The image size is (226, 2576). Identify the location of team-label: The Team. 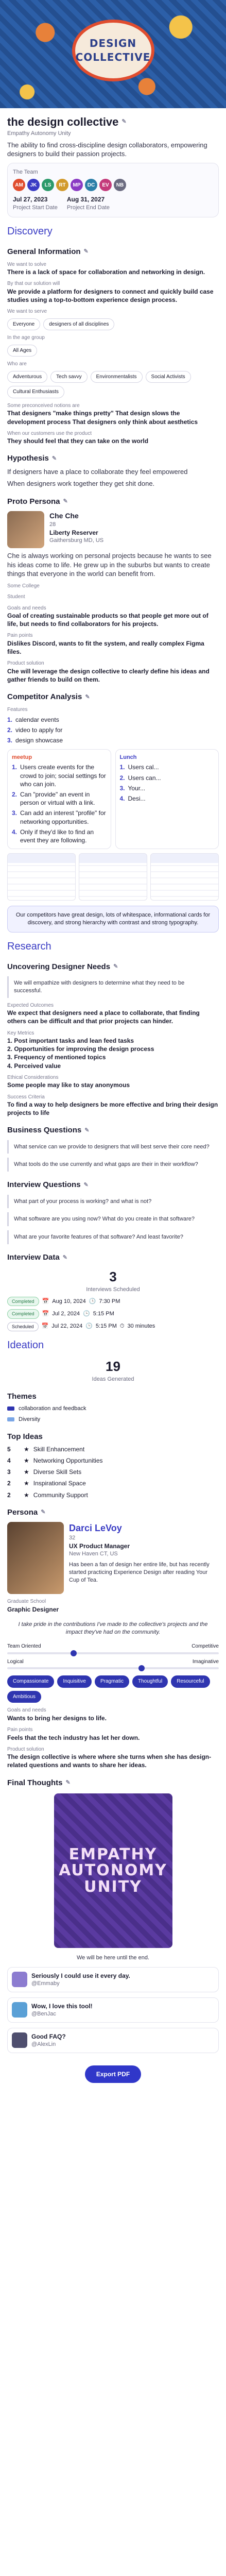
(26, 171).